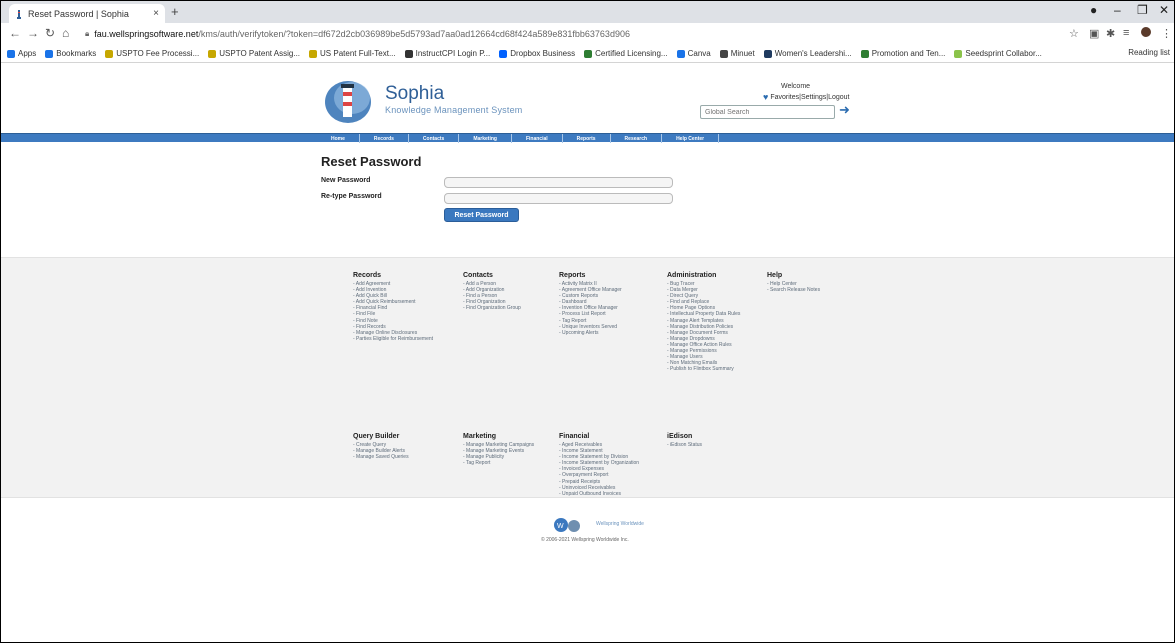 The image size is (1175, 643). Describe the element at coordinates (844, 110) in the screenshot. I see `search-arrow-icon: ➜` at that location.